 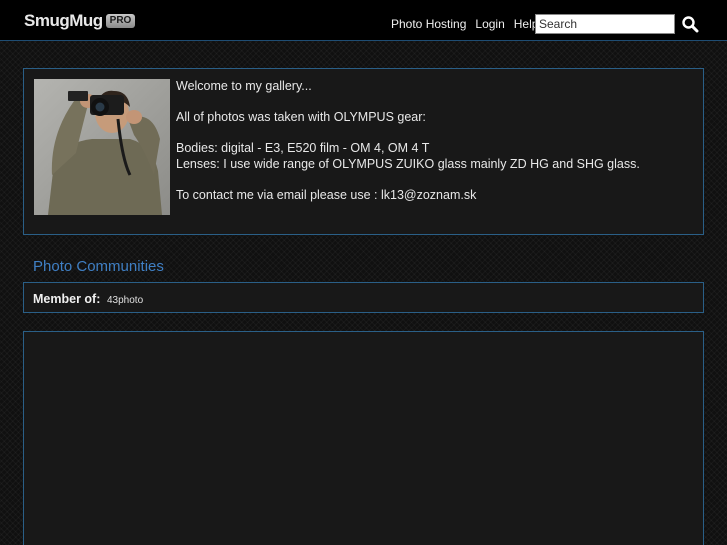 What do you see at coordinates (469, 24) in the screenshot?
I see `top-nav: Photo Hosting Login Help` at bounding box center [469, 24].